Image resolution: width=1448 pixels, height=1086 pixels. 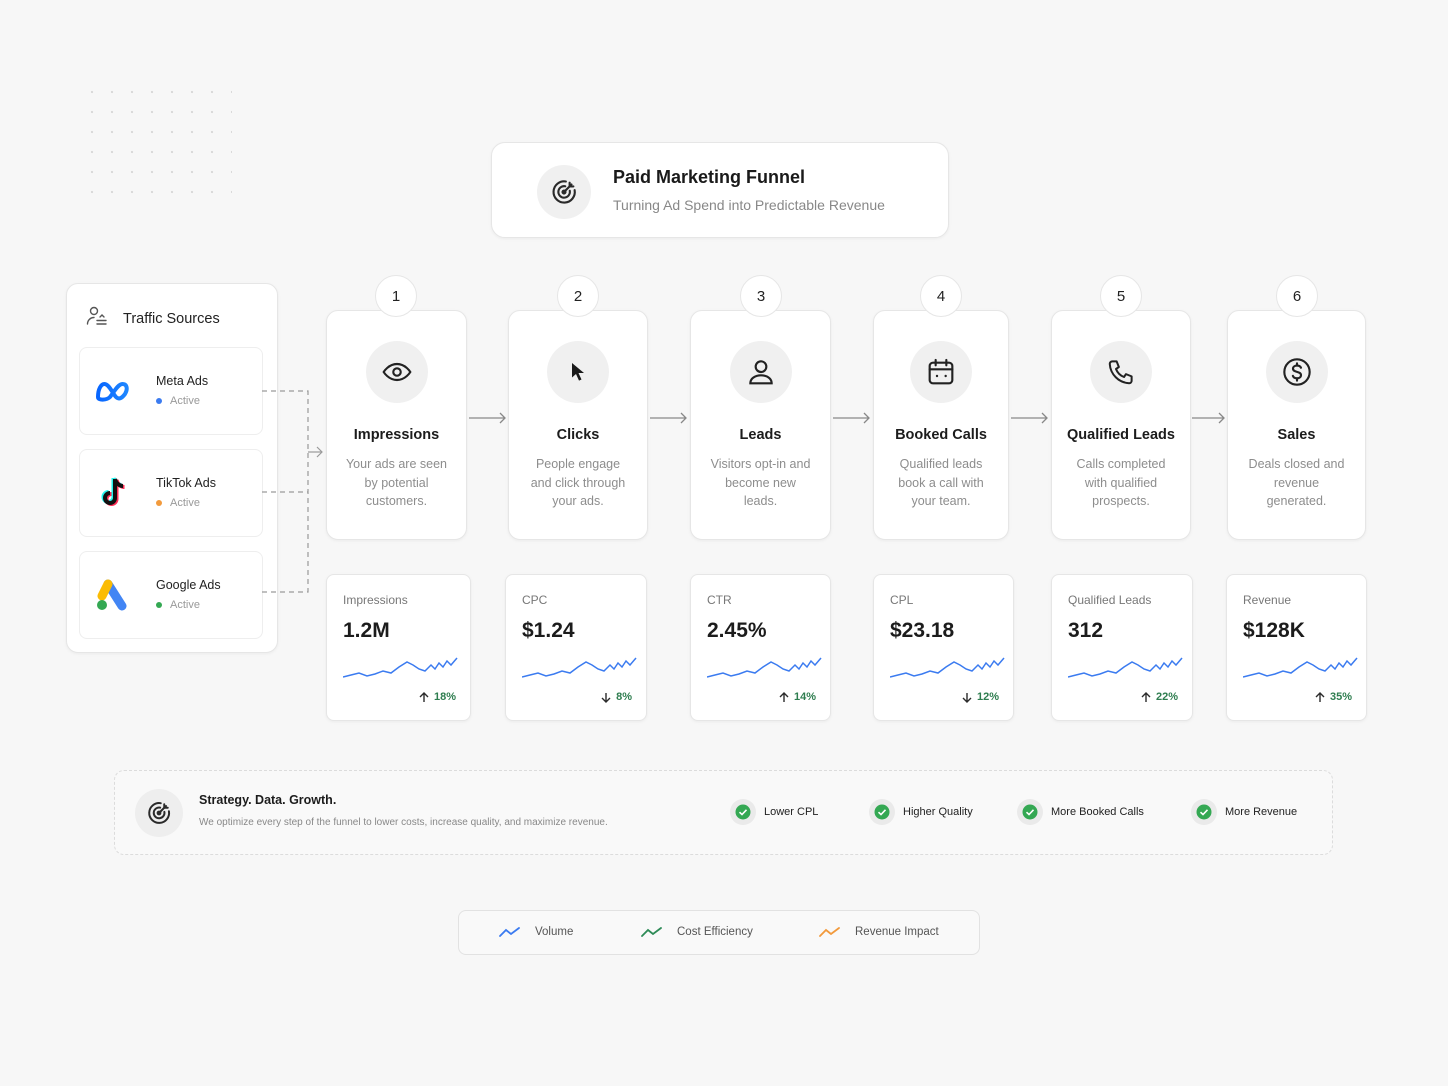 I want to click on source-item-google-ads: Google Ads Active, so click(x=171, y=595).